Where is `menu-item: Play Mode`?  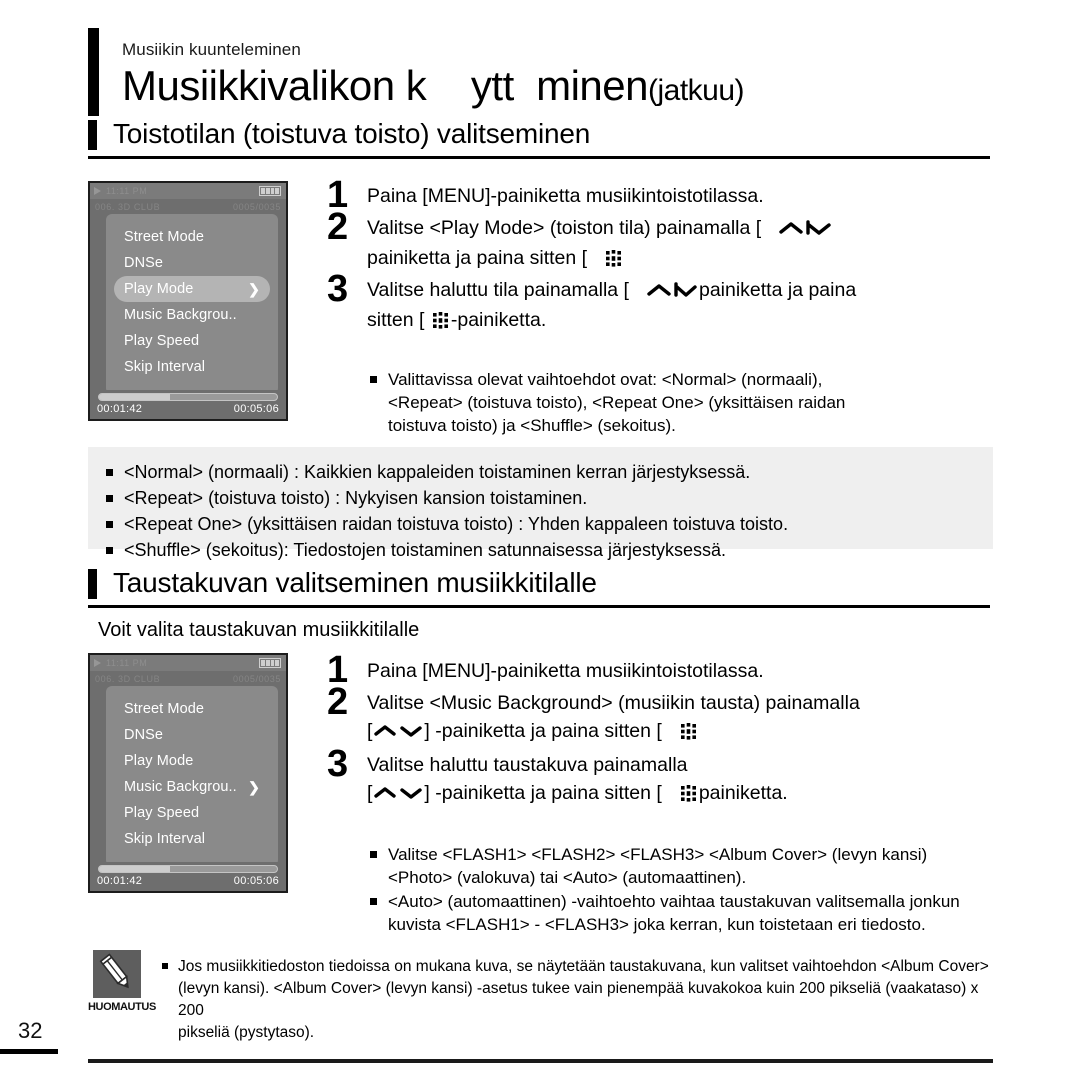 menu-item: Play Mode is located at coordinates (192, 761).